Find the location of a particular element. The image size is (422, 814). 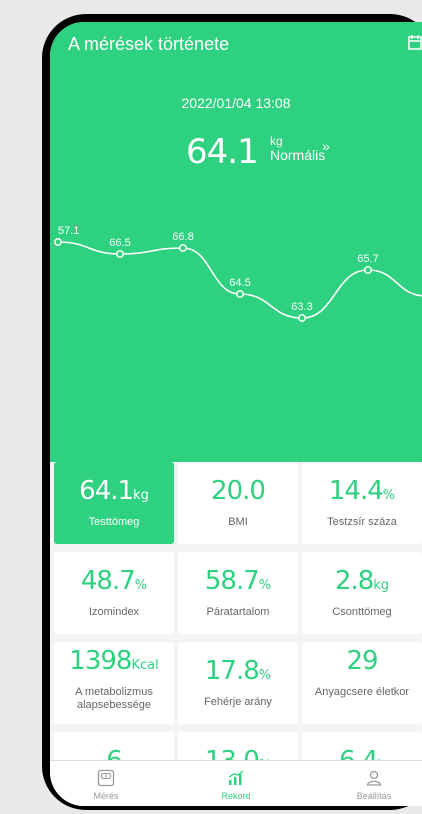

metric-number: 29 is located at coordinates (362, 661).